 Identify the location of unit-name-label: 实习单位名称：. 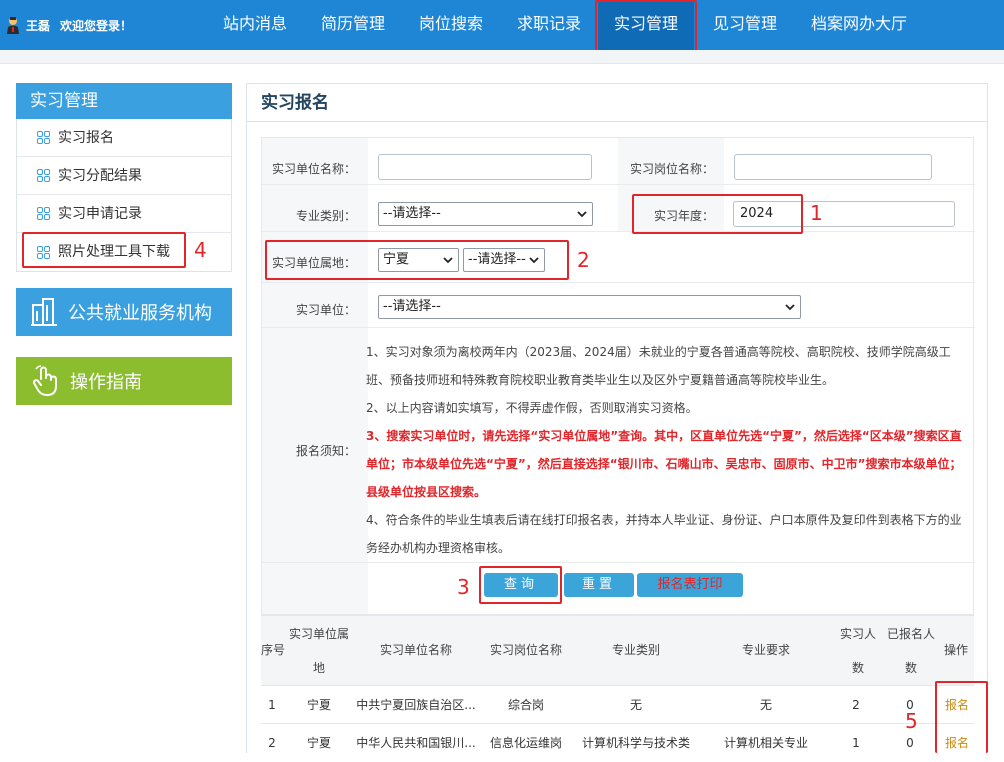
(313, 169).